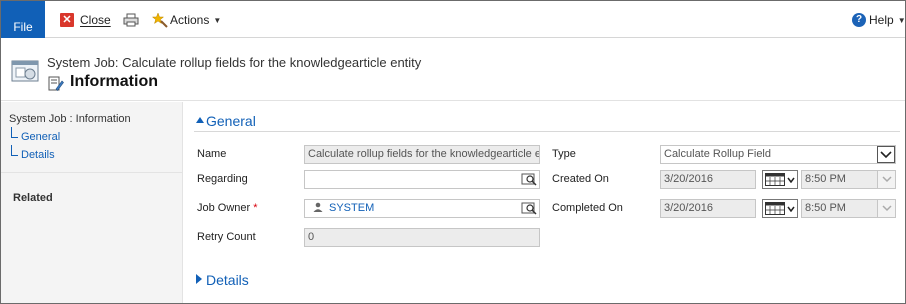  What do you see at coordinates (422, 237) in the screenshot?
I see `retry-count-field: 0` at bounding box center [422, 237].